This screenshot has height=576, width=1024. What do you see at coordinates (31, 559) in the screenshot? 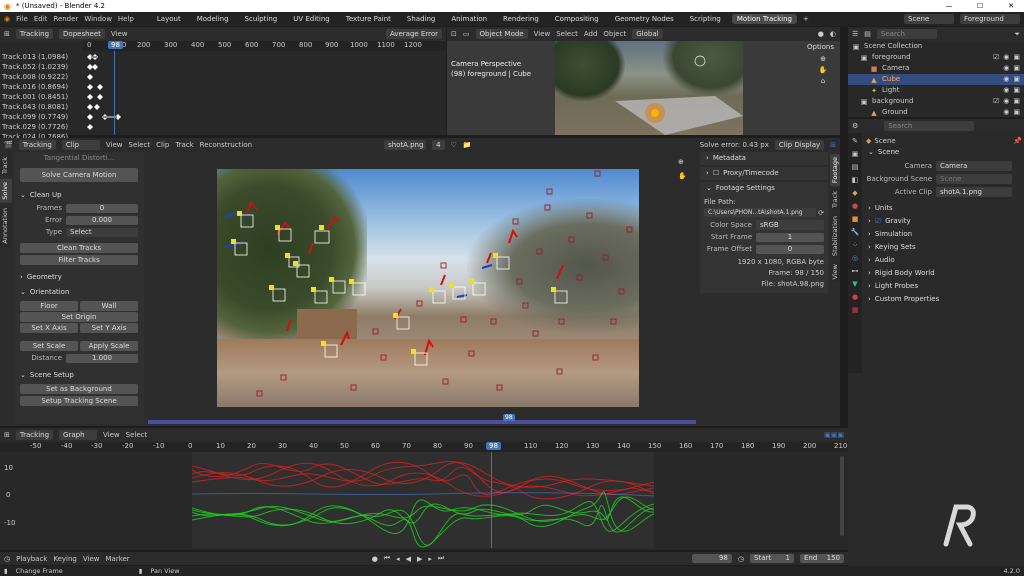
I see `playback-menu: Playback` at bounding box center [31, 559].